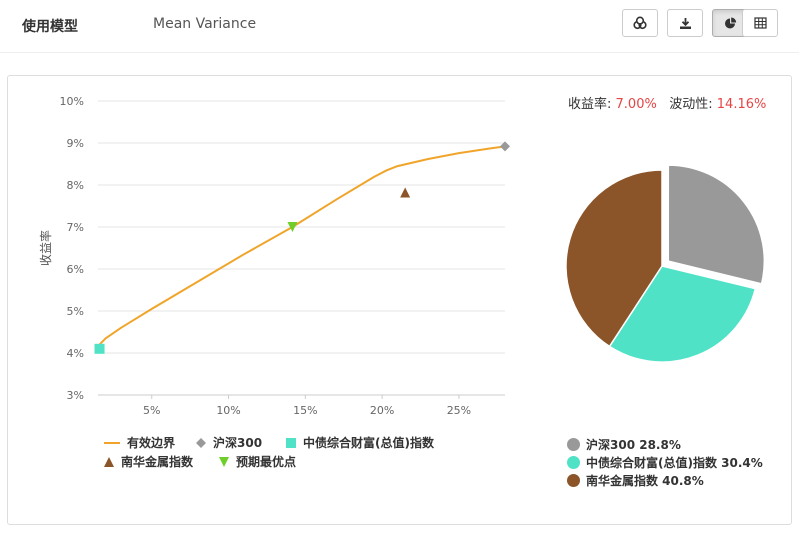 This screenshot has height=548, width=799. I want to click on diamond-marker-icon, so click(201, 442).